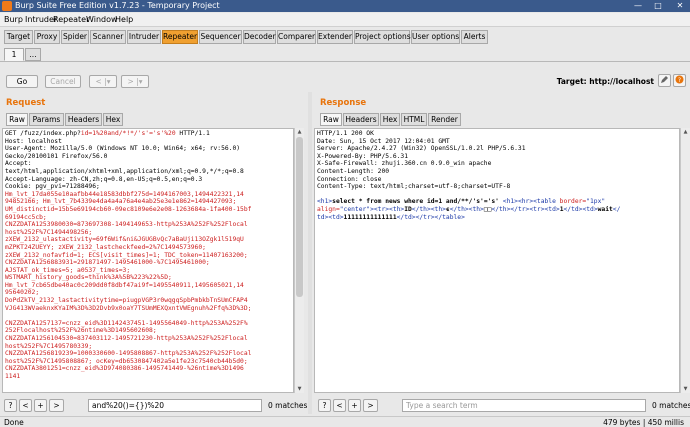 This screenshot has width=690, height=427. What do you see at coordinates (444, 119) in the screenshot?
I see `response-tab-render: Render` at bounding box center [444, 119].